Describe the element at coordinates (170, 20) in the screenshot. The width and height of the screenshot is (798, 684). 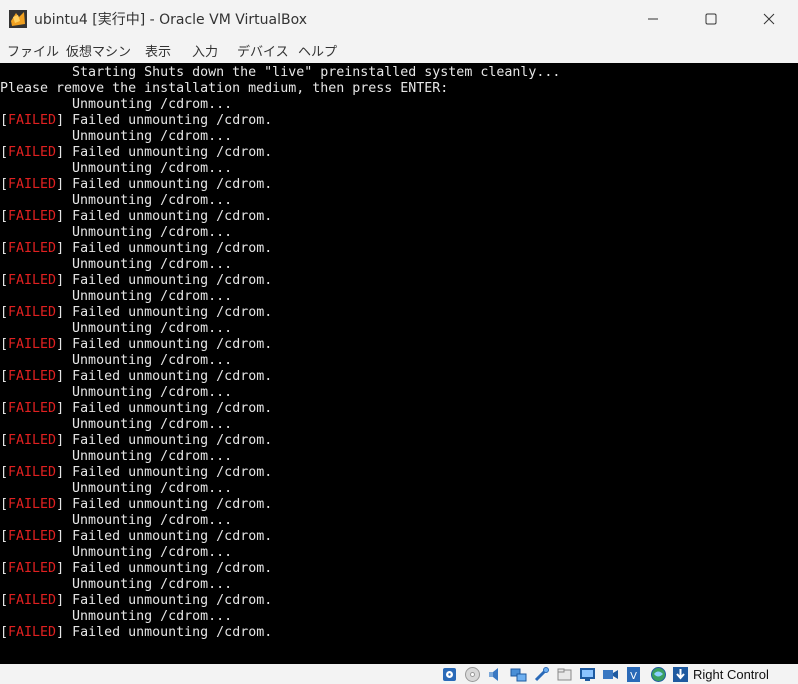
I see `window-title: ubintu4 [実行中] - Oracle VM VirtualBox` at that location.